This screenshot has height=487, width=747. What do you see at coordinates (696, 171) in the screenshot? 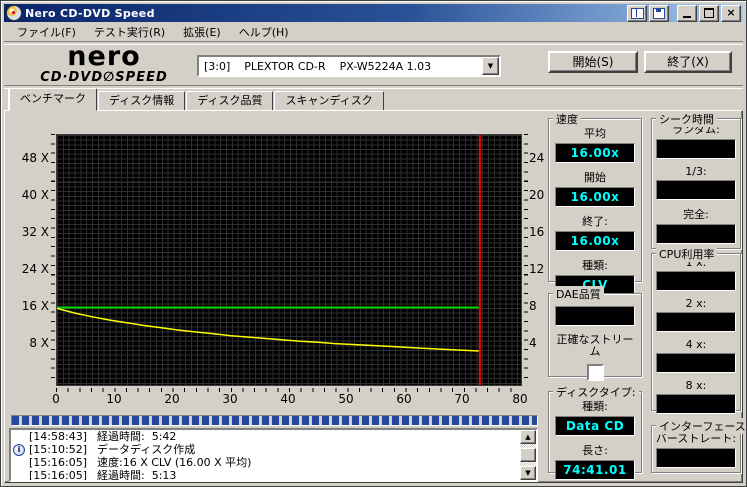
I see `seek-third-label: 1/3:` at bounding box center [696, 171].